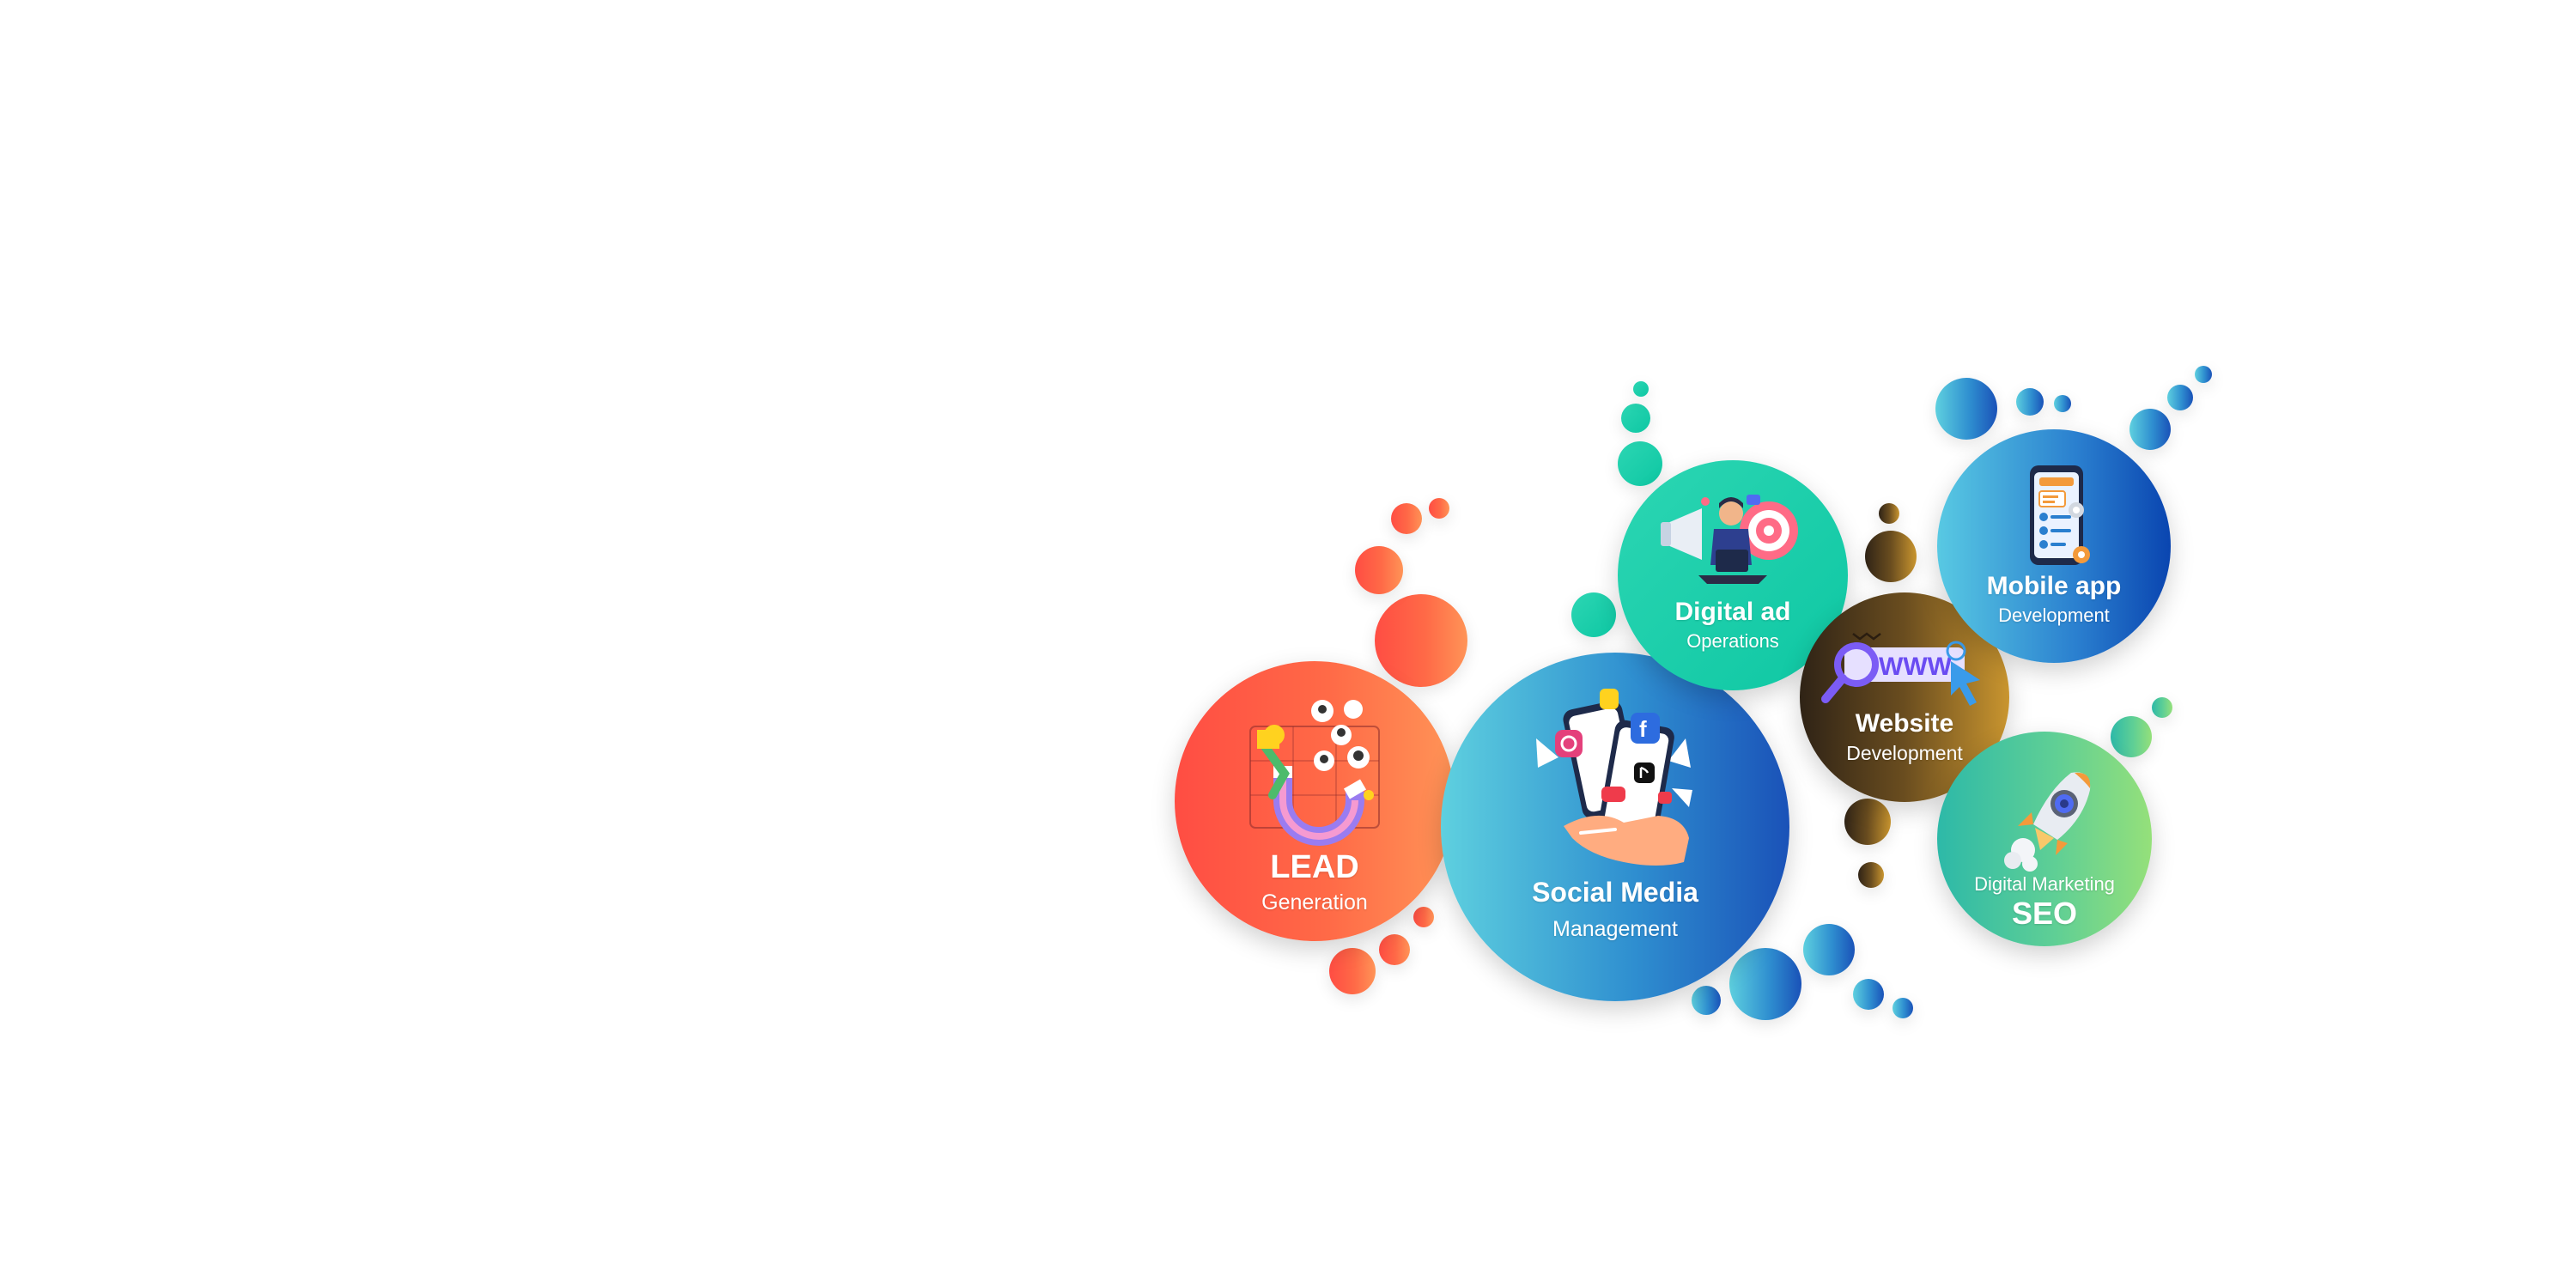 The height and width of the screenshot is (1288, 2576). I want to click on mobile-app-icon, so click(2054, 517).